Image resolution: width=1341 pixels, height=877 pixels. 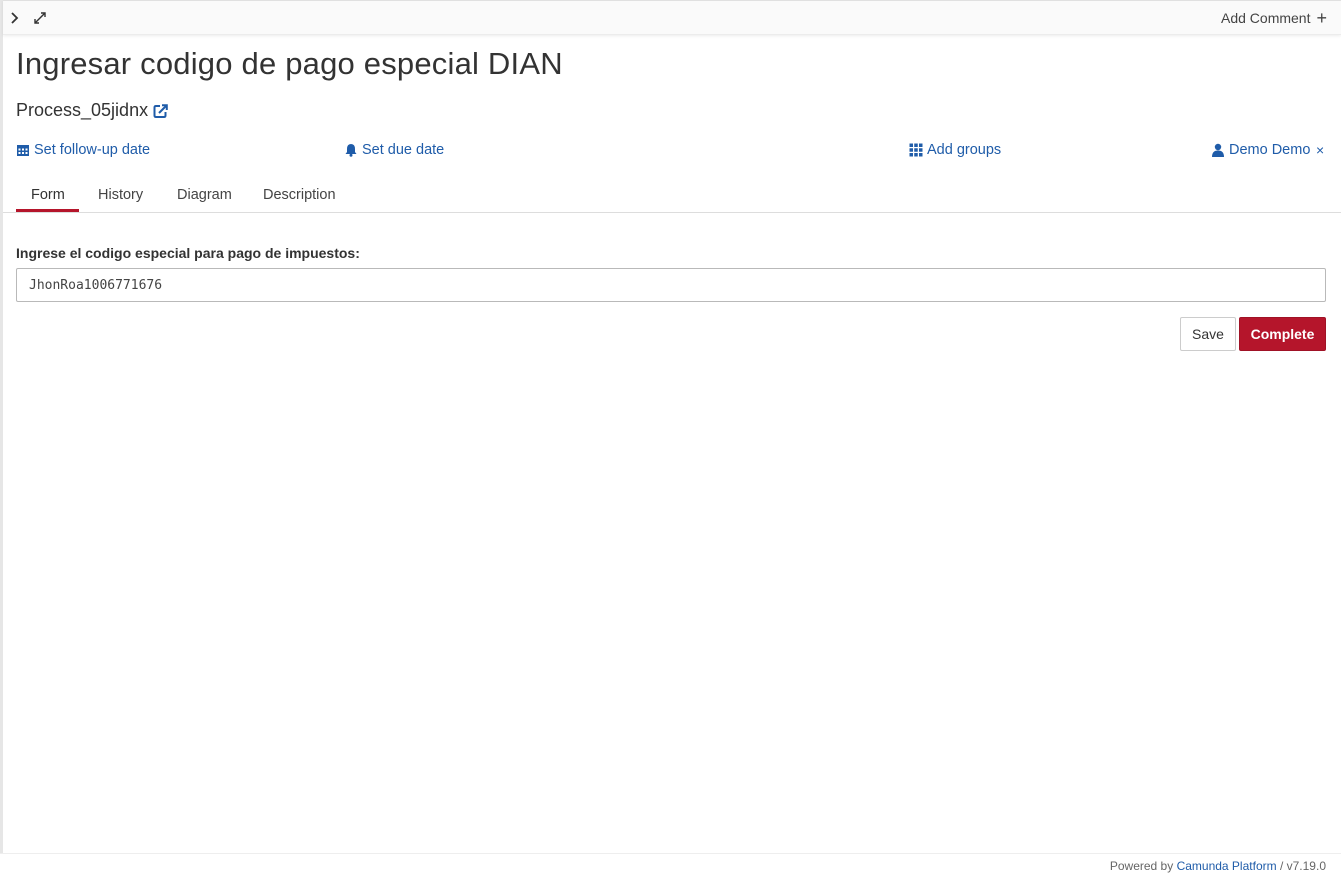 I want to click on footer-text: Powered by Camunda Platform / v7.19.0, so click(x=1218, y=866).